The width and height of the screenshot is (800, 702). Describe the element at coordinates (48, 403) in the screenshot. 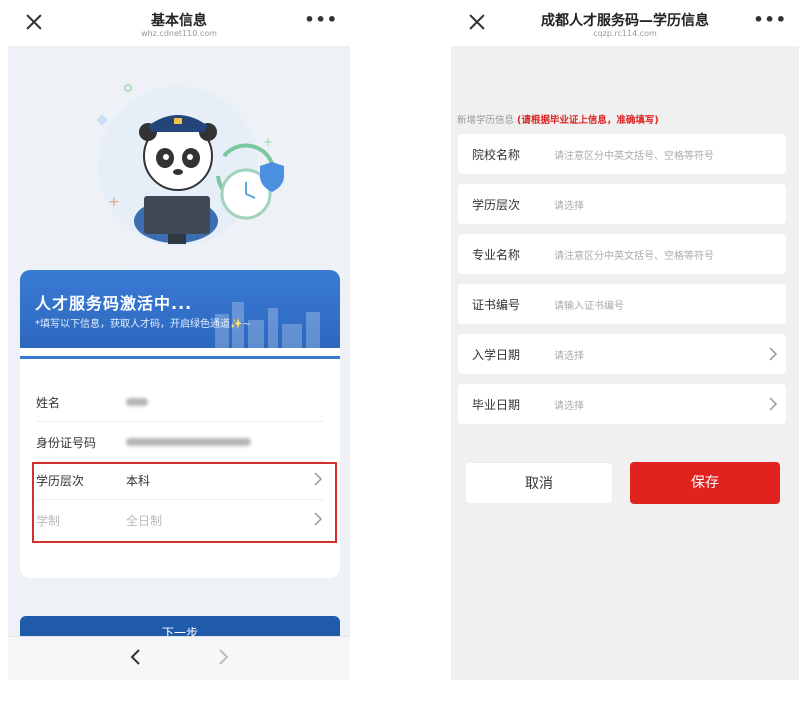

I see `name-label: 姓名` at that location.